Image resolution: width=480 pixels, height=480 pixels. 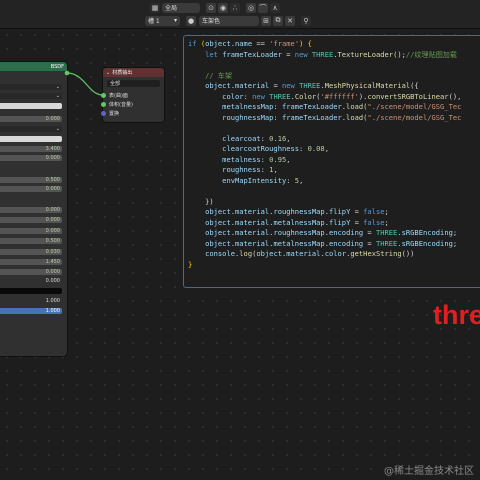 I want to click on material-output-title: ⌄ 材质输出, so click(x=133, y=72).